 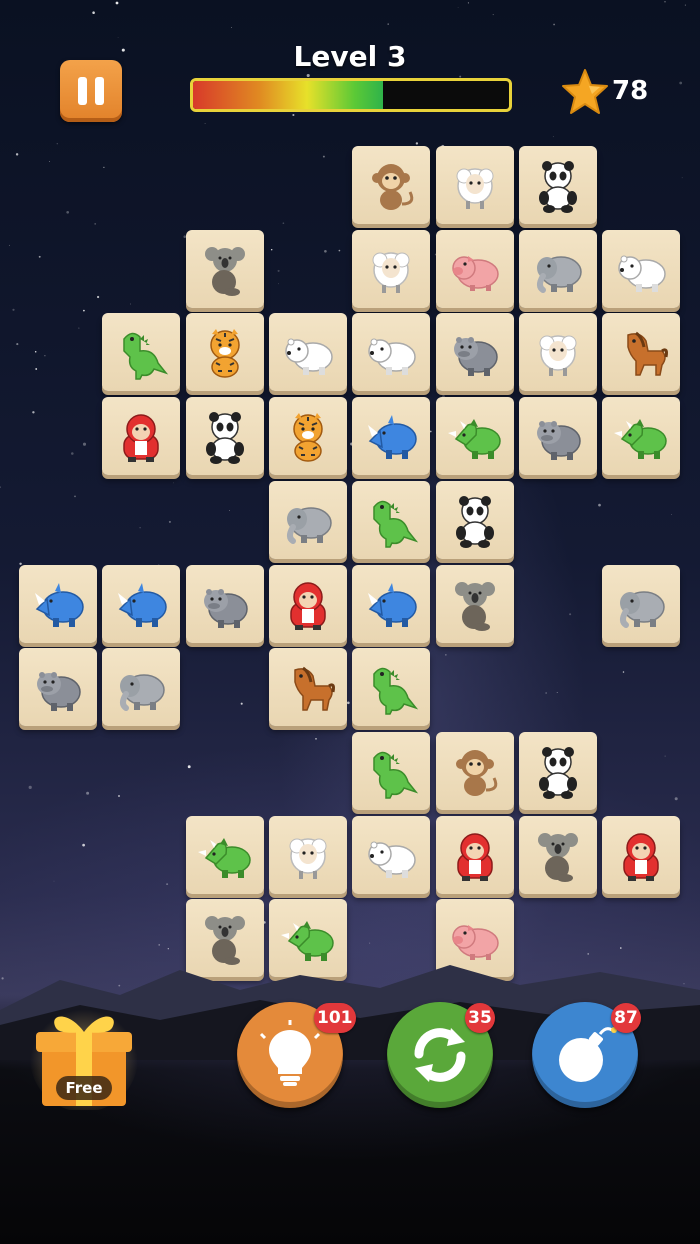 I want to click on level-title: Level 3, so click(x=350, y=56).